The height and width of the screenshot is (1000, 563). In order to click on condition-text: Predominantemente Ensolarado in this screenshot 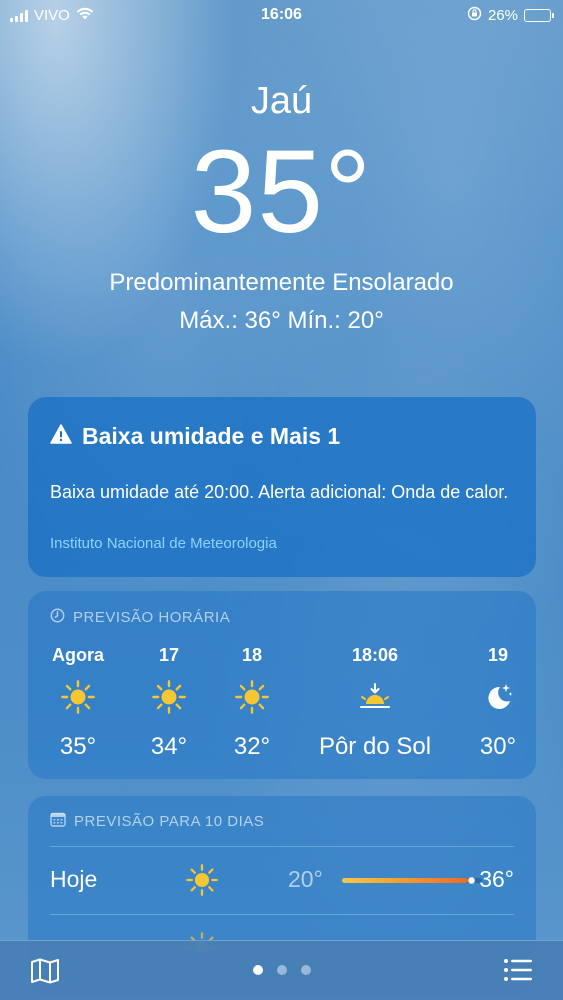, I will do `click(281, 282)`.